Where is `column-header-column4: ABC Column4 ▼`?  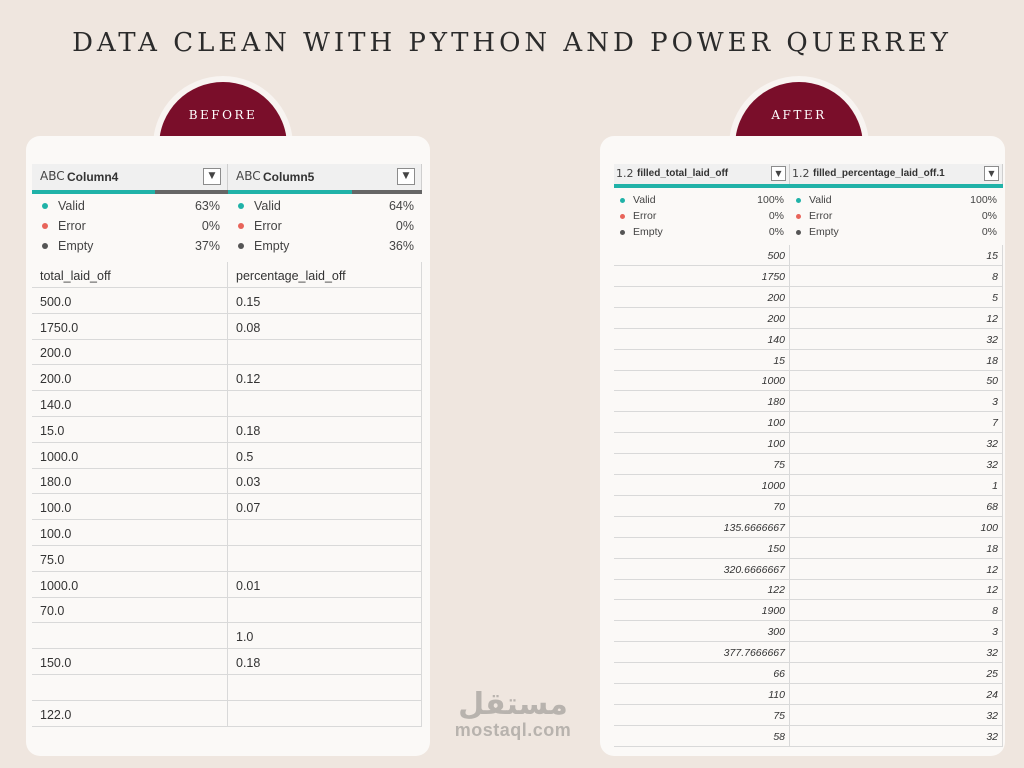 column-header-column4: ABC Column4 ▼ is located at coordinates (130, 177).